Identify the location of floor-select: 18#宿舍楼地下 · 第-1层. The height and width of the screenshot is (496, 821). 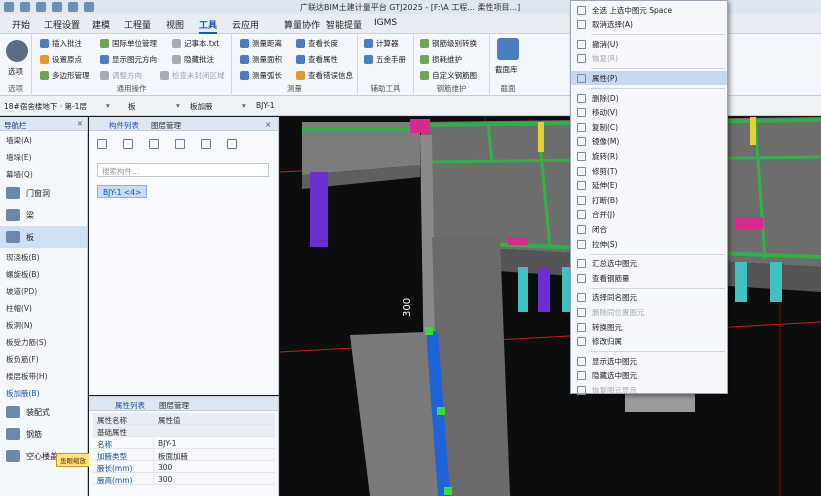
(45, 106).